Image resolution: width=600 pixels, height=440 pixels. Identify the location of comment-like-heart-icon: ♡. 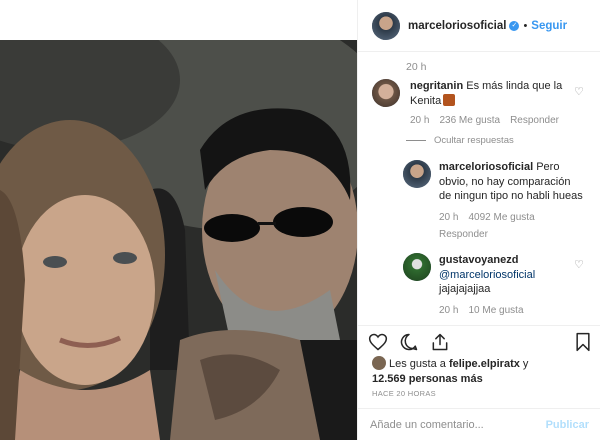
(579, 91).